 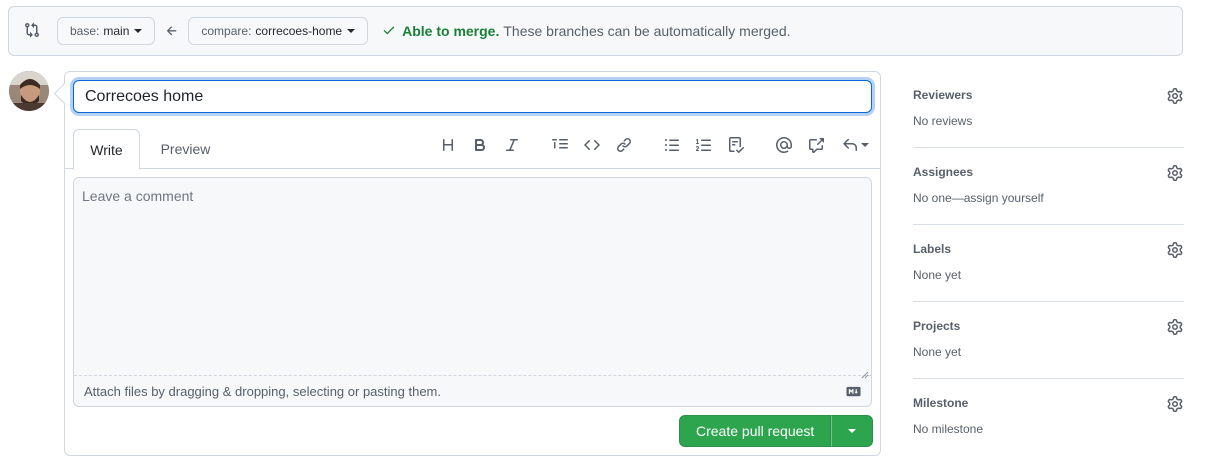 What do you see at coordinates (865, 372) in the screenshot?
I see `resize-handle-icon` at bounding box center [865, 372].